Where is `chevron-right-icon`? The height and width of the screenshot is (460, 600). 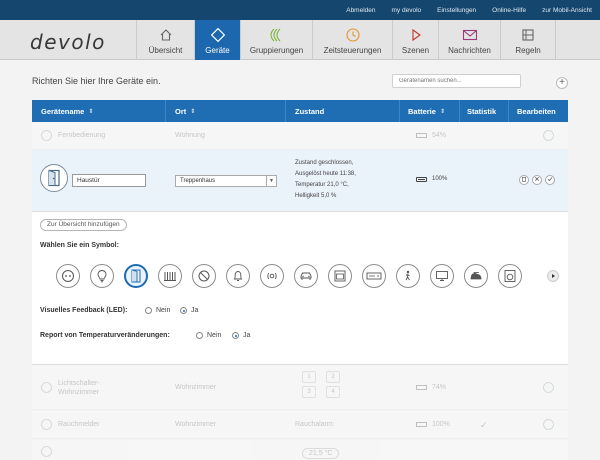
chevron-right-icon is located at coordinates (553, 276).